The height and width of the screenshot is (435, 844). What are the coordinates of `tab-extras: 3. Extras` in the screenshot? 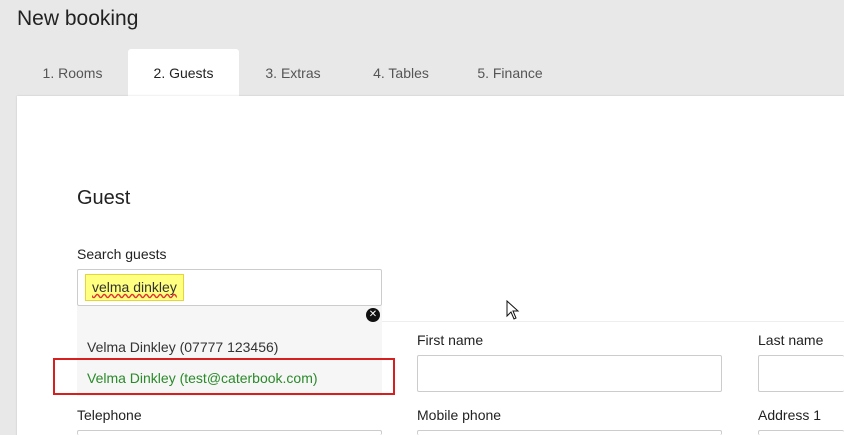 It's located at (293, 72).